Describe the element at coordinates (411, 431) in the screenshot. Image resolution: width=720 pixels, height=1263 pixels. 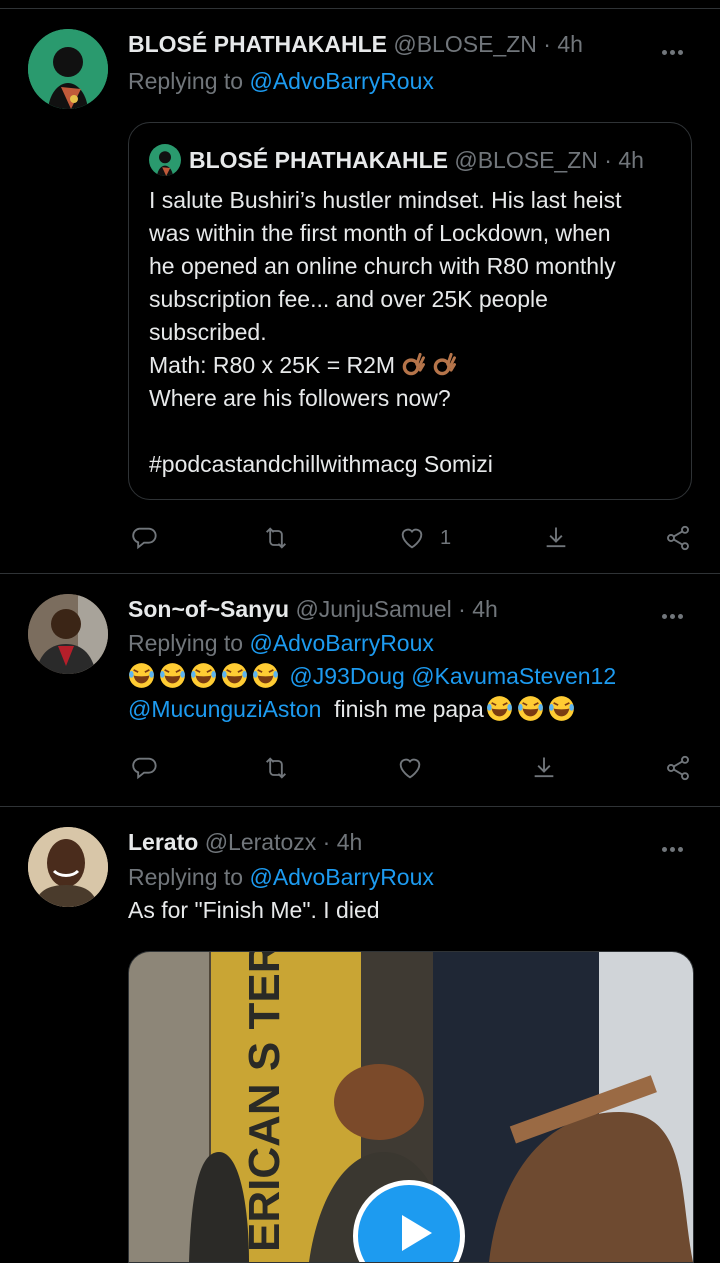
I see `quote-line` at that location.